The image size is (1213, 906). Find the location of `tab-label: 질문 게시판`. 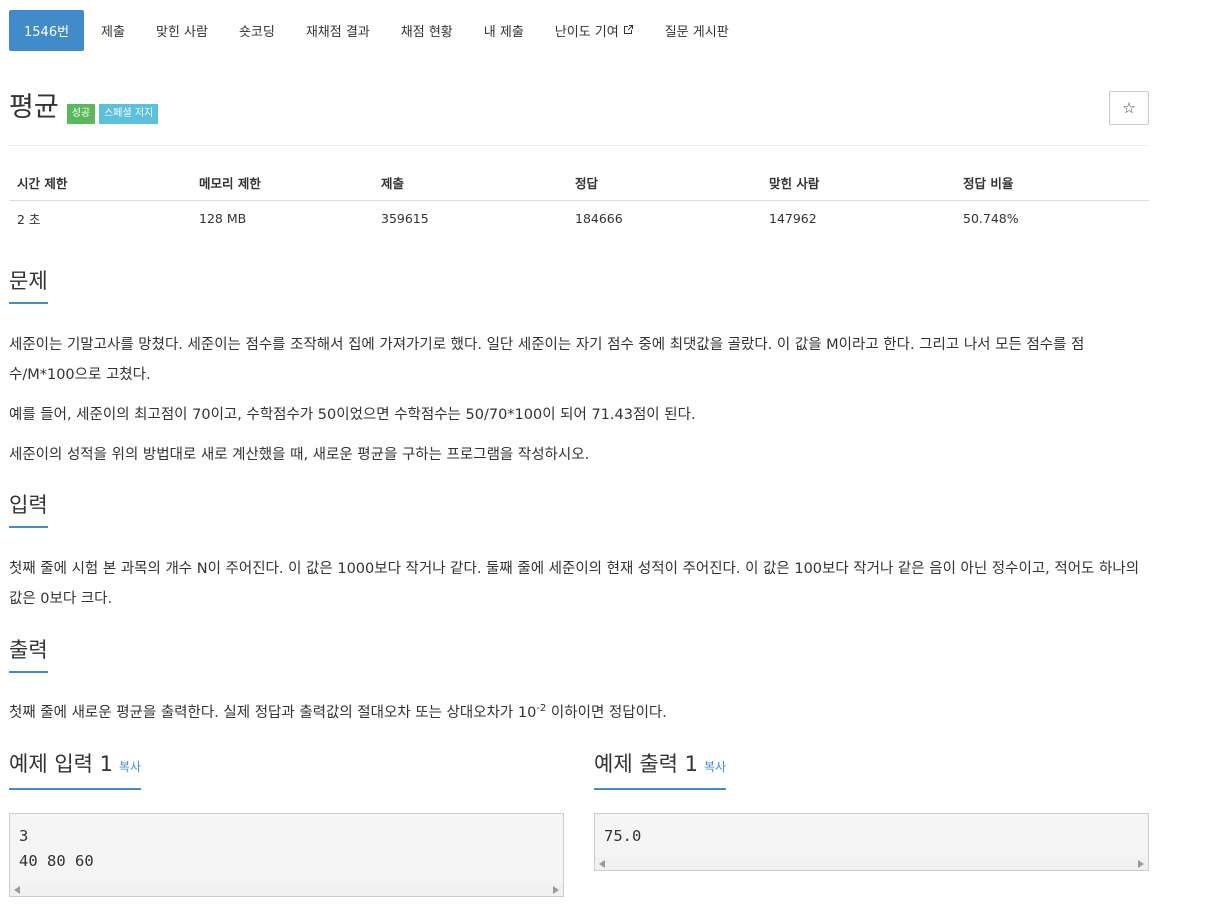

tab-label: 질문 게시판 is located at coordinates (696, 32).